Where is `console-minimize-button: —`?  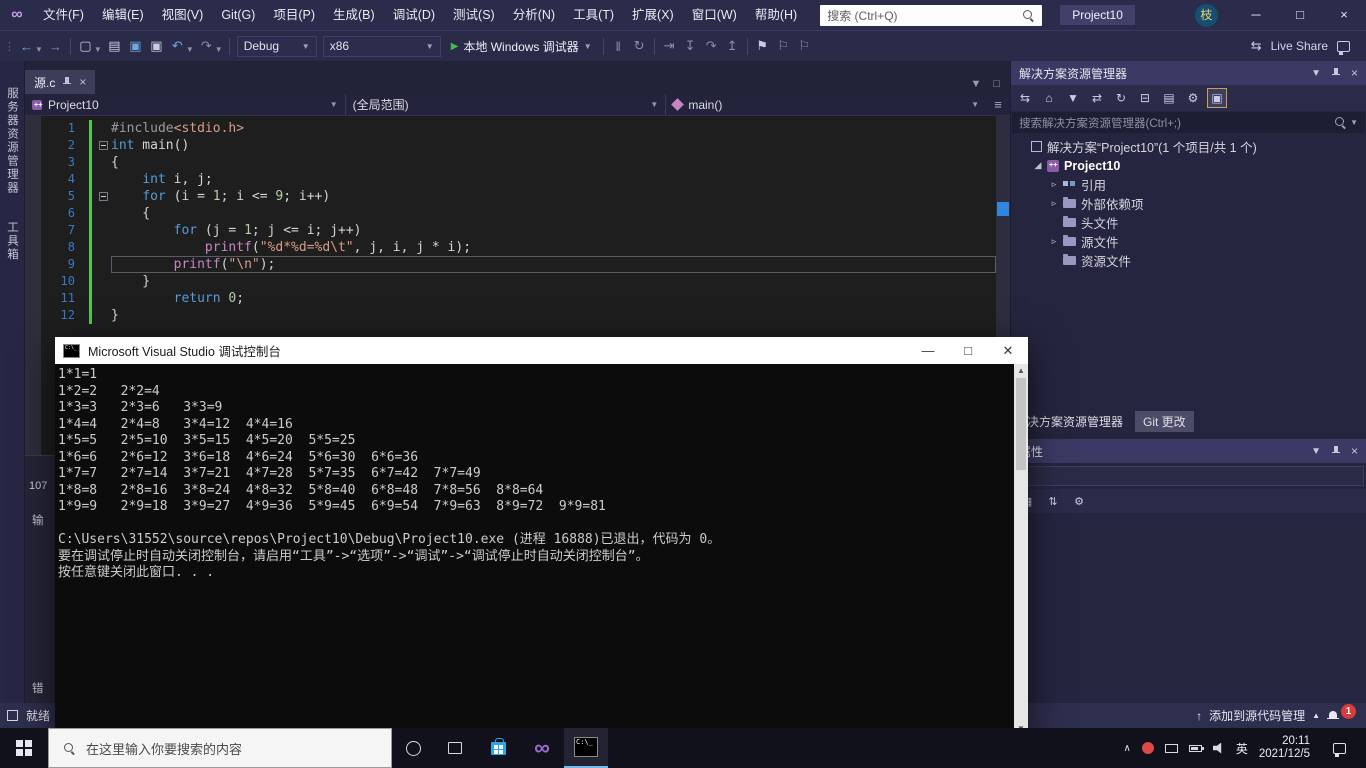
console-minimize-button: — is located at coordinates (928, 350).